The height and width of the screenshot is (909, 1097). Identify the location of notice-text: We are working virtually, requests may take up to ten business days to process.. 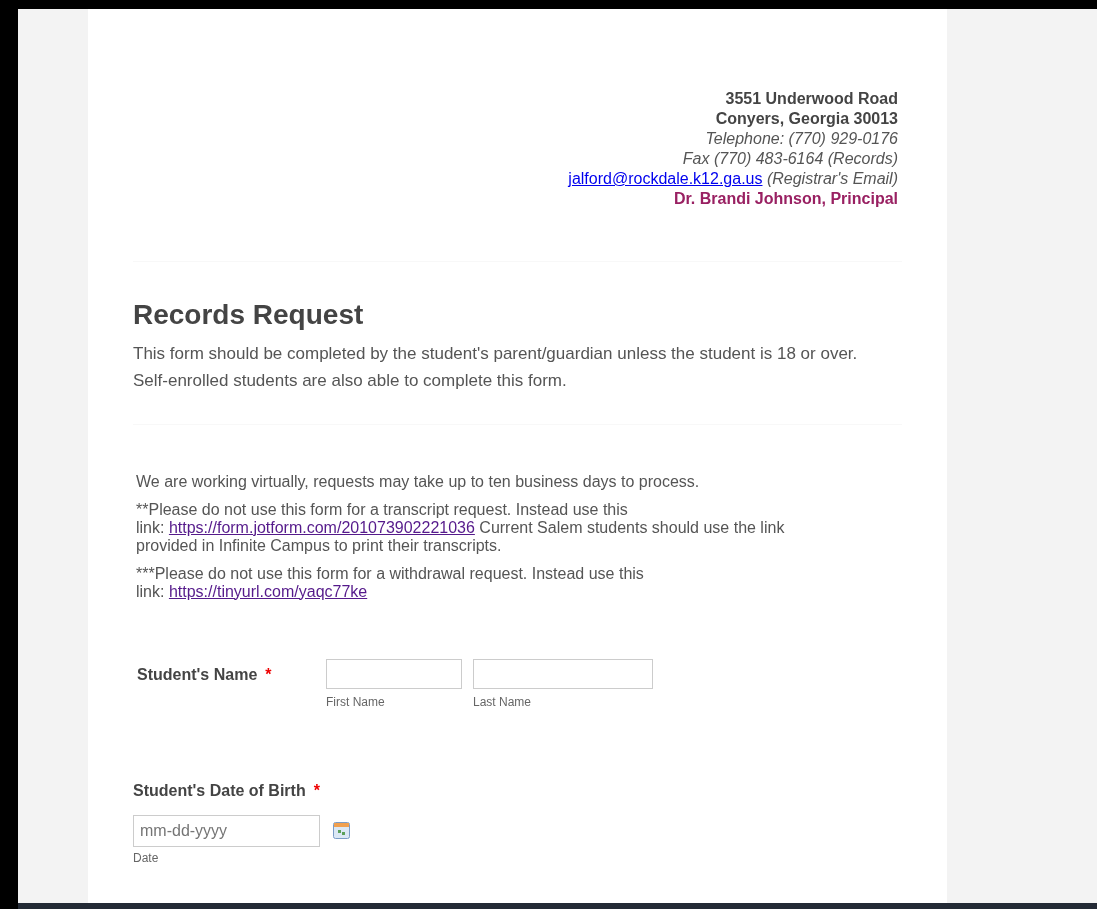
(418, 481).